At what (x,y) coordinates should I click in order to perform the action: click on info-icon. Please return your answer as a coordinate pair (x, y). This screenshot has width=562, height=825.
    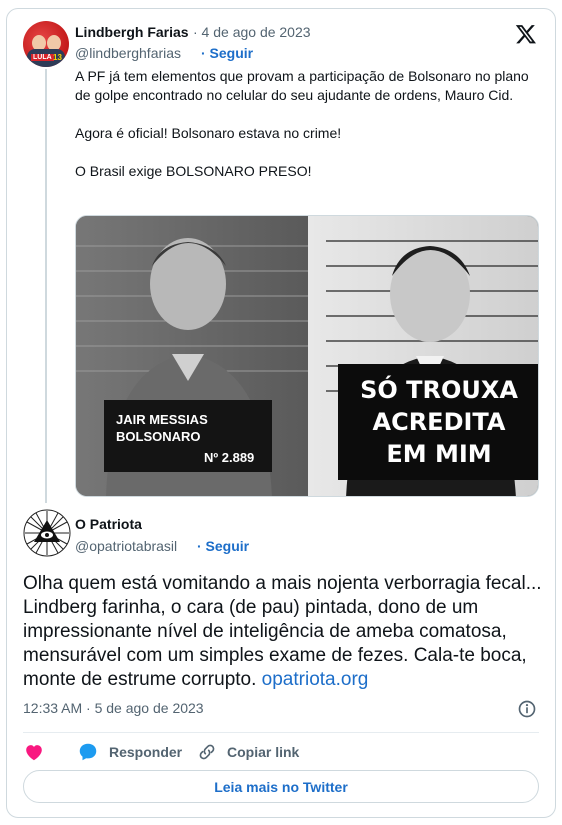
    Looking at the image, I should click on (527, 709).